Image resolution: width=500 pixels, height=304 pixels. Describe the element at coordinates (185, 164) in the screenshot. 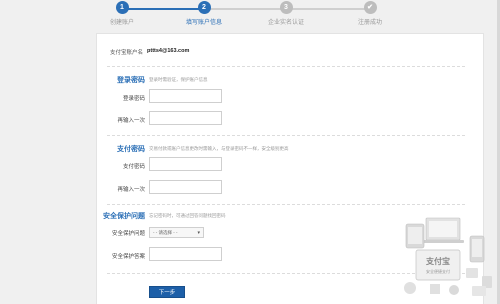

I see `pay-password-input` at that location.